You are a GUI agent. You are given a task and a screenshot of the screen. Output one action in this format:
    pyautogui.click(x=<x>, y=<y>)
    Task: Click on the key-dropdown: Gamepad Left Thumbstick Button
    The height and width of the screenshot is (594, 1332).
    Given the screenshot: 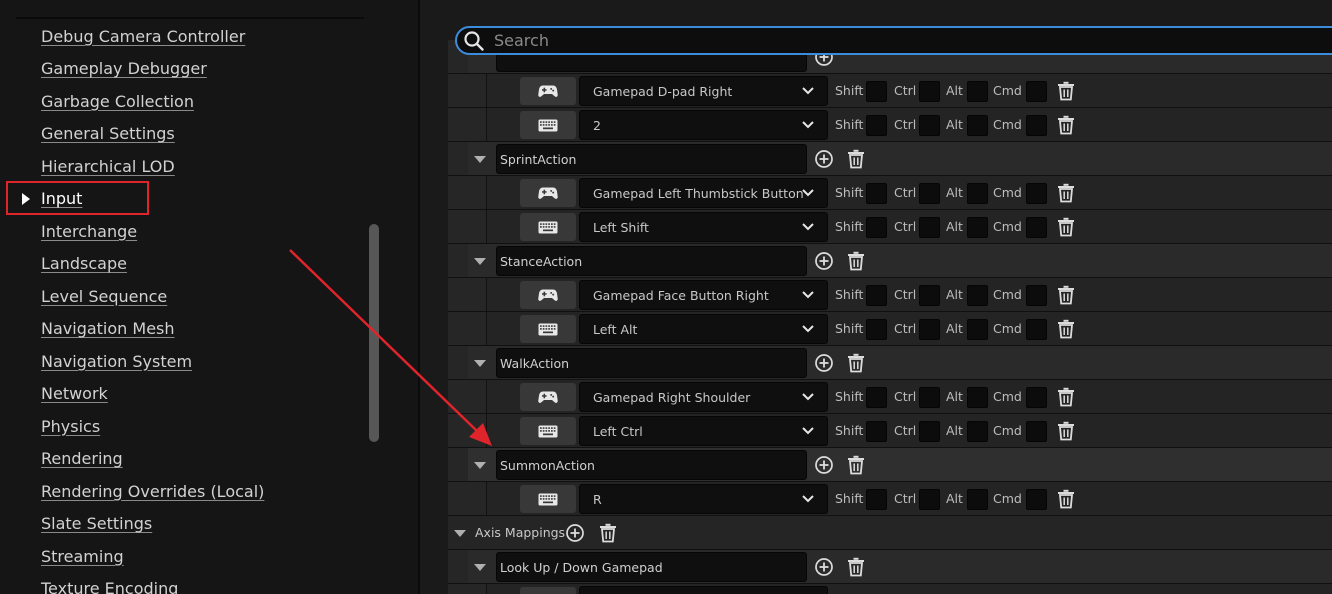 What is the action you would take?
    pyautogui.click(x=703, y=193)
    